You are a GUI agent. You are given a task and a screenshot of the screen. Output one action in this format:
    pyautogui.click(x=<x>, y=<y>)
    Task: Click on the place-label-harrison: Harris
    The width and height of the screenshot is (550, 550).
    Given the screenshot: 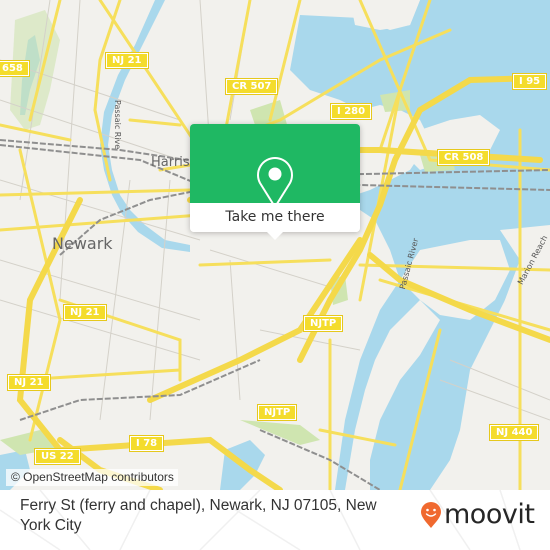 What is the action you would take?
    pyautogui.click(x=170, y=162)
    